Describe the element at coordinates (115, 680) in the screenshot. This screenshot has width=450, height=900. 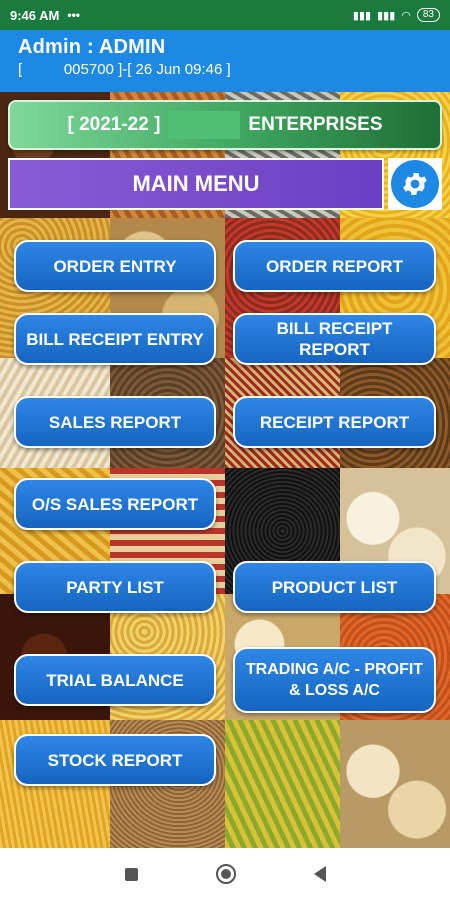
I see `trial-balance-button: TRIAL BALANCE` at that location.